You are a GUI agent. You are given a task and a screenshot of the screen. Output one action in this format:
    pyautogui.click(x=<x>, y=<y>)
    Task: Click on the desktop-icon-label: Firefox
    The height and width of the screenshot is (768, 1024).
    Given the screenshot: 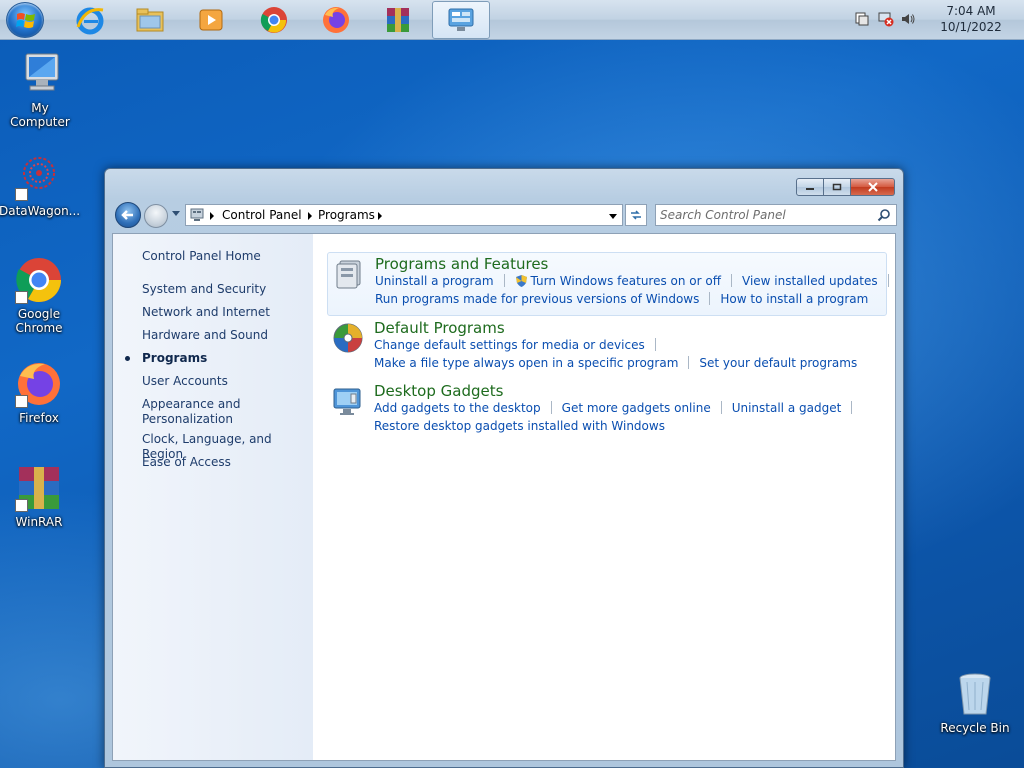 What is the action you would take?
    pyautogui.click(x=39, y=418)
    